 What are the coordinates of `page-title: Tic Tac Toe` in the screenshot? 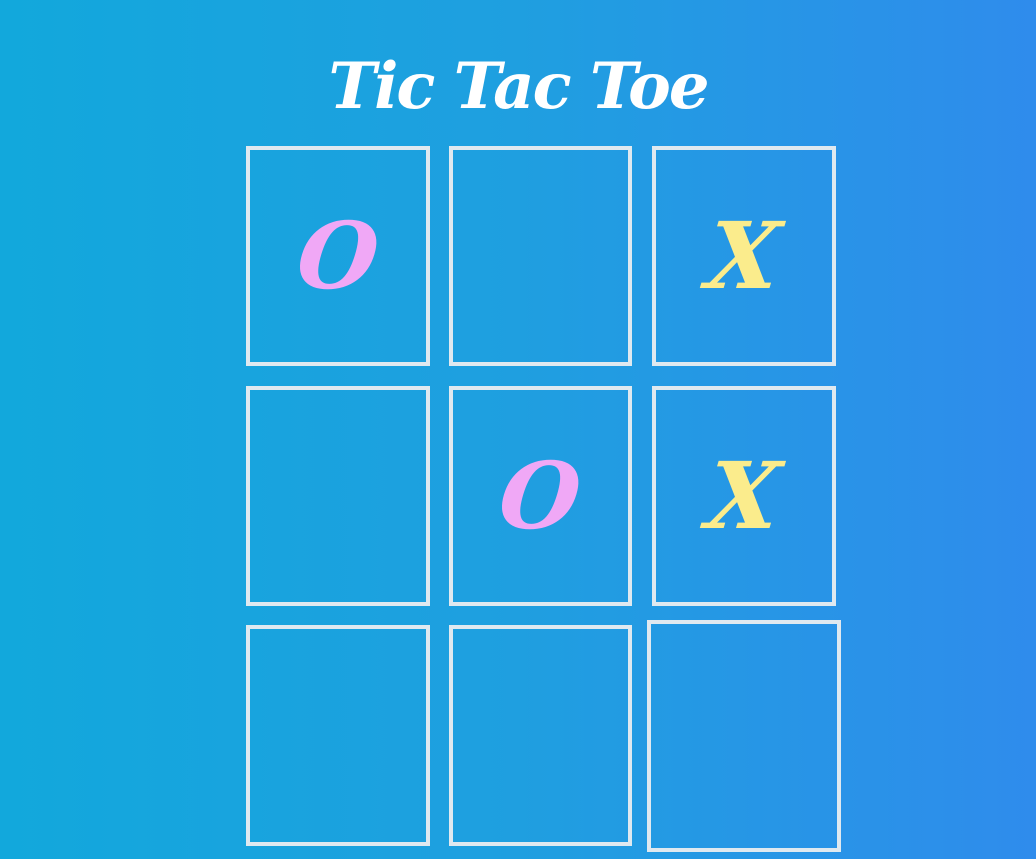 It's located at (518, 86).